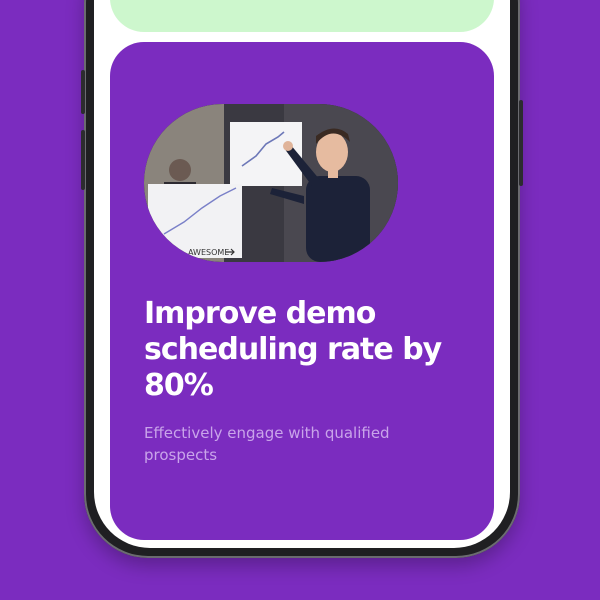  I want to click on team-photo: AWESOME, so click(271, 183).